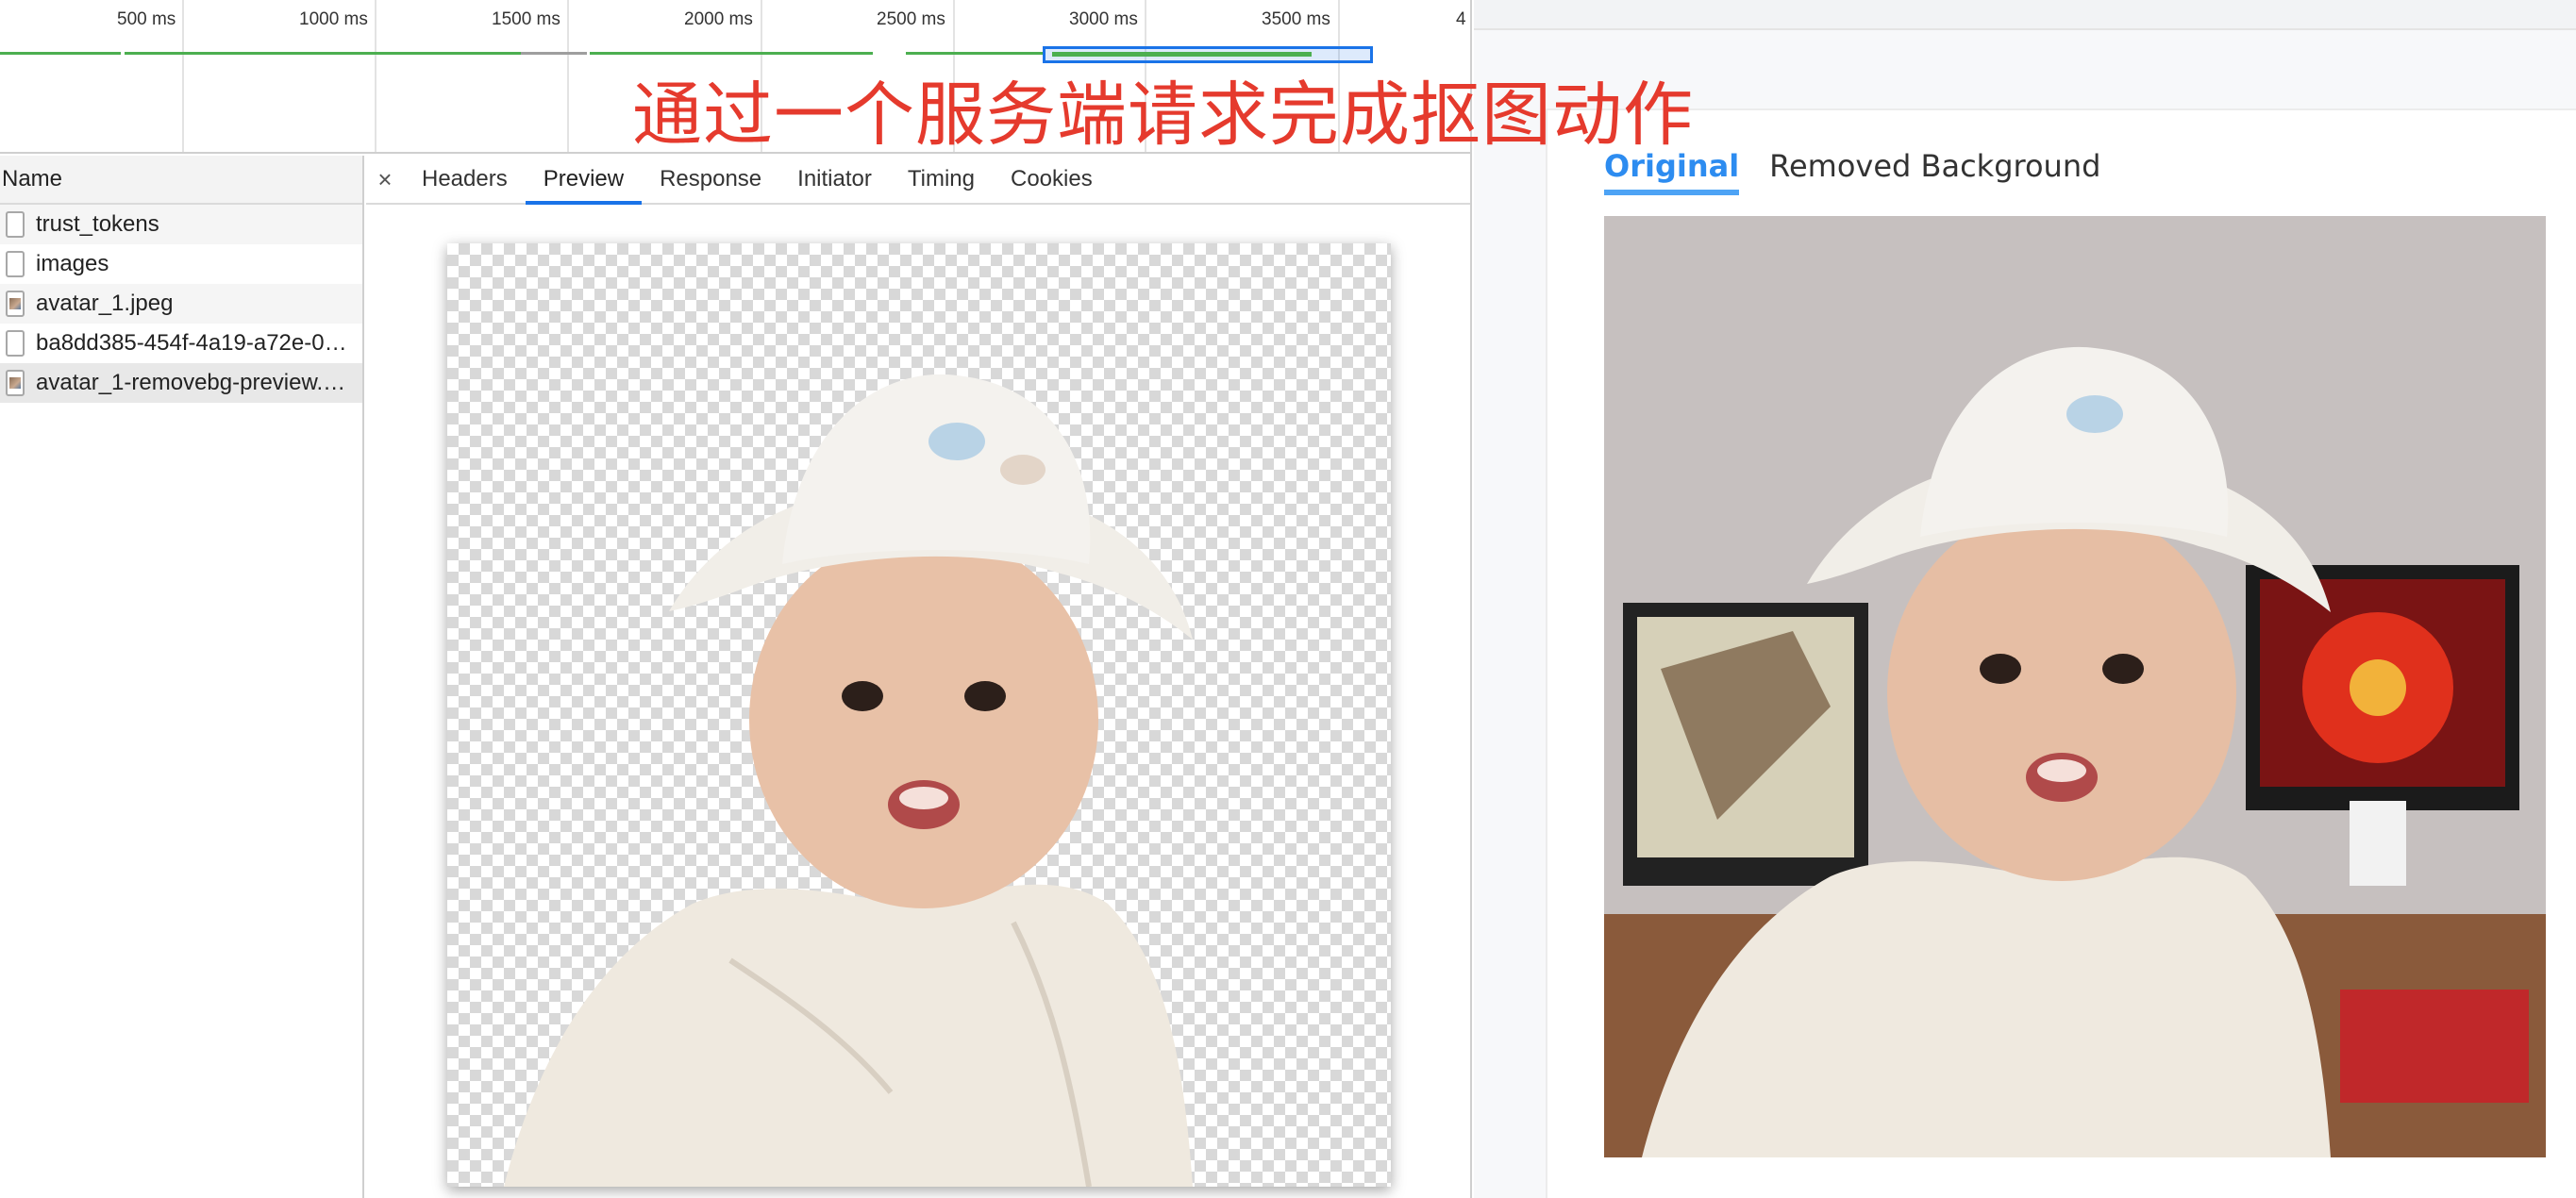  What do you see at coordinates (941, 179) in the screenshot?
I see `tab-timing: Timing` at bounding box center [941, 179].